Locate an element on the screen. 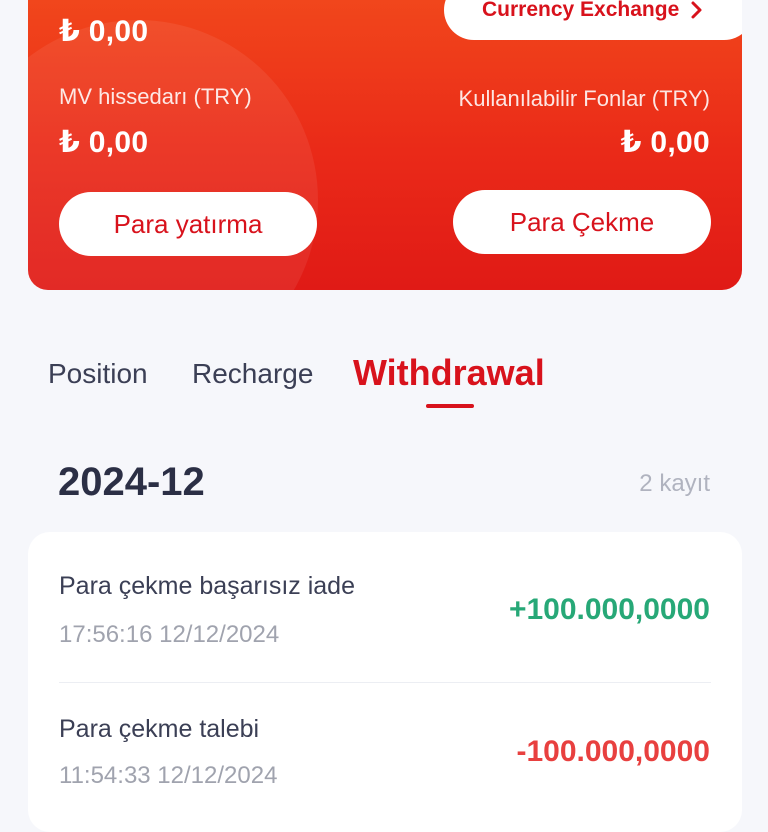 This screenshot has height=832, width=768. available-funds-label: Kullanılabilir Fonlar (TRY) is located at coordinates (584, 98).